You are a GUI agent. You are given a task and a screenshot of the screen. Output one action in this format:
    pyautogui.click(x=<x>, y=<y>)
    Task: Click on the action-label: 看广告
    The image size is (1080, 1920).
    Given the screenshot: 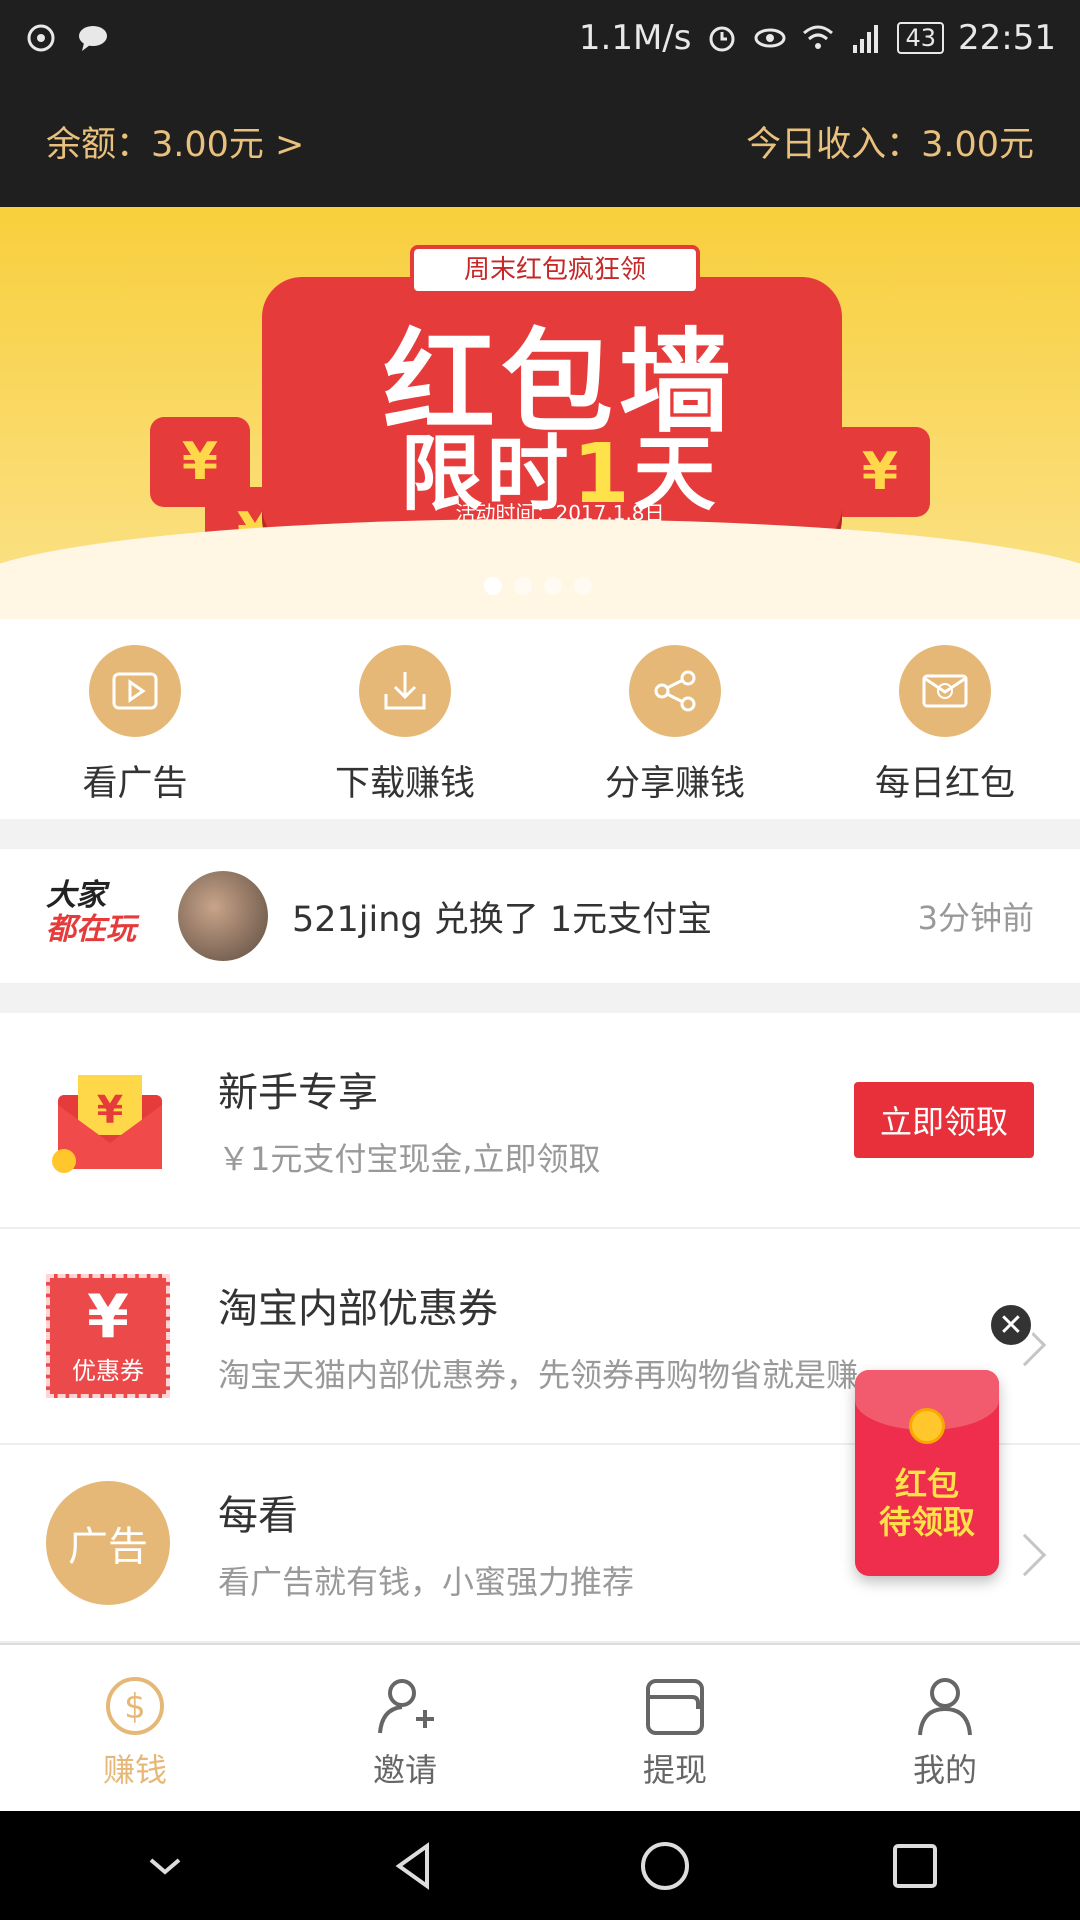 What is the action you would take?
    pyautogui.click(x=135, y=784)
    